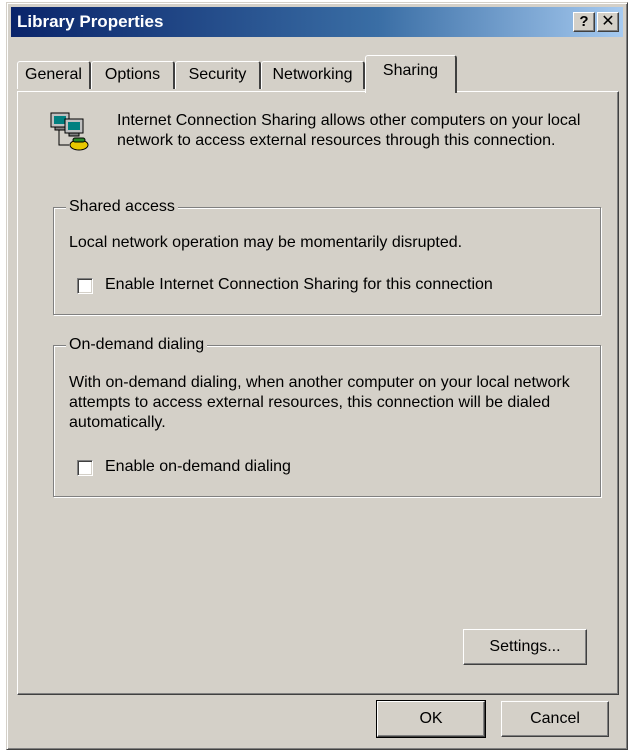 The image size is (634, 752). Describe the element at coordinates (584, 22) in the screenshot. I see `help-button: ?` at that location.